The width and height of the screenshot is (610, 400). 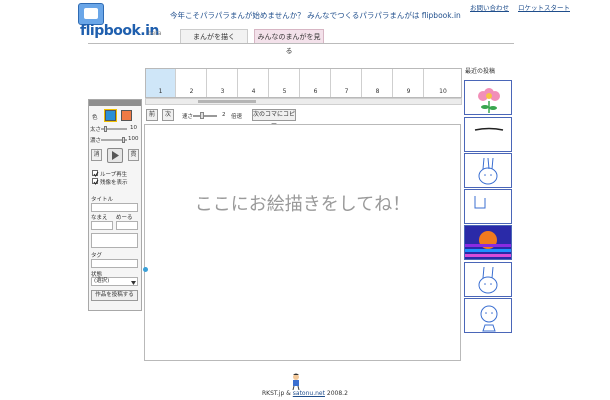 What do you see at coordinates (102, 200) in the screenshot?
I see `title-label: タイトル` at bounding box center [102, 200].